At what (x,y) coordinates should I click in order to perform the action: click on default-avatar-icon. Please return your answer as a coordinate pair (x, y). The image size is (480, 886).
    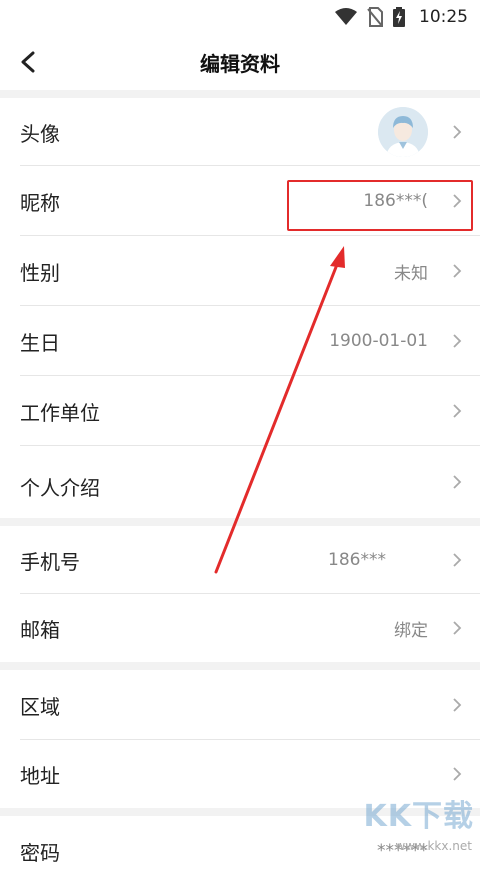
    Looking at the image, I should click on (403, 132).